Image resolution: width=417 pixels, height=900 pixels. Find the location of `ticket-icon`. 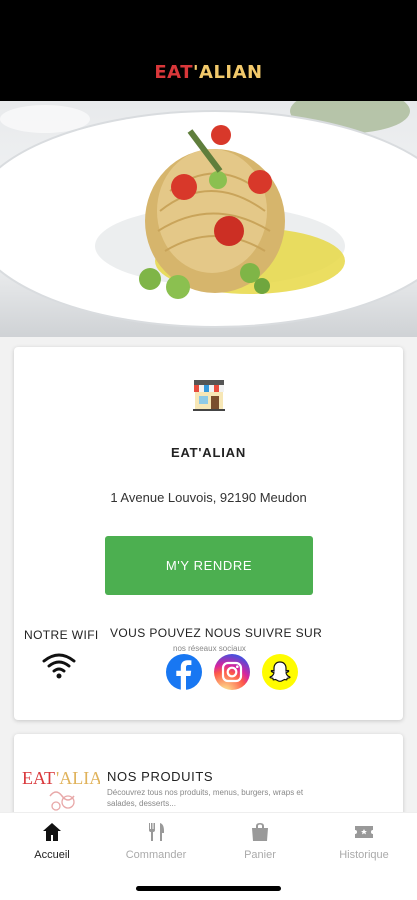

ticket-icon is located at coordinates (364, 832).